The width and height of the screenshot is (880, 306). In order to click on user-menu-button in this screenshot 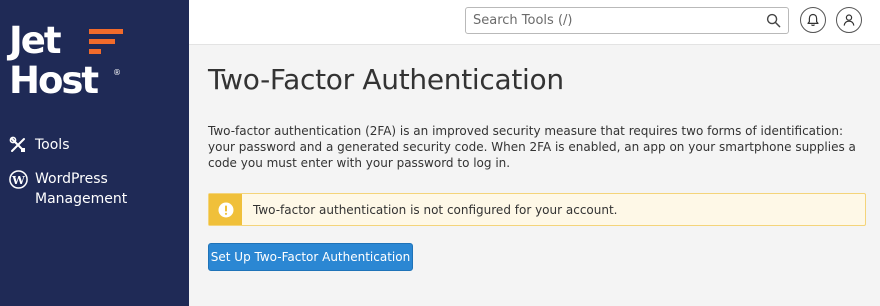, I will do `click(849, 20)`.